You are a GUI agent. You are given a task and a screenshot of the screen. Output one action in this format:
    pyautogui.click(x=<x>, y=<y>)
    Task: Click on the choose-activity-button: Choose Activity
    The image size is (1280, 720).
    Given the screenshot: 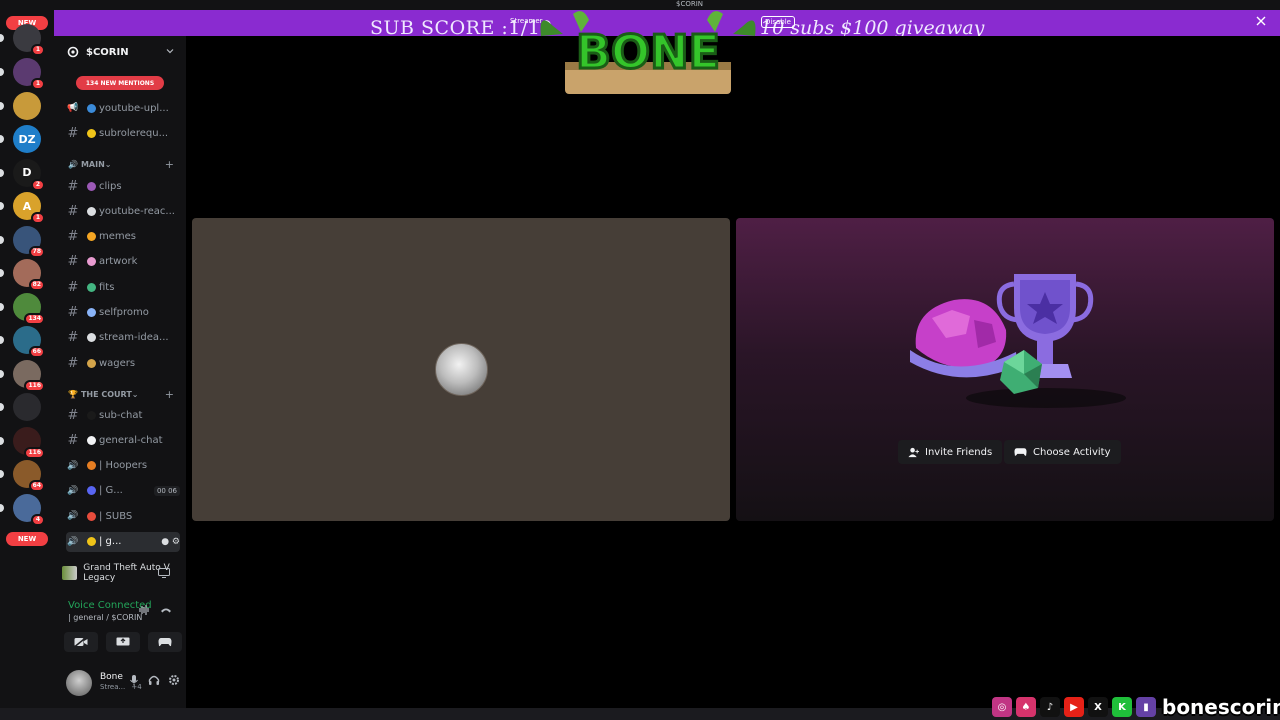 What is the action you would take?
    pyautogui.click(x=1062, y=452)
    